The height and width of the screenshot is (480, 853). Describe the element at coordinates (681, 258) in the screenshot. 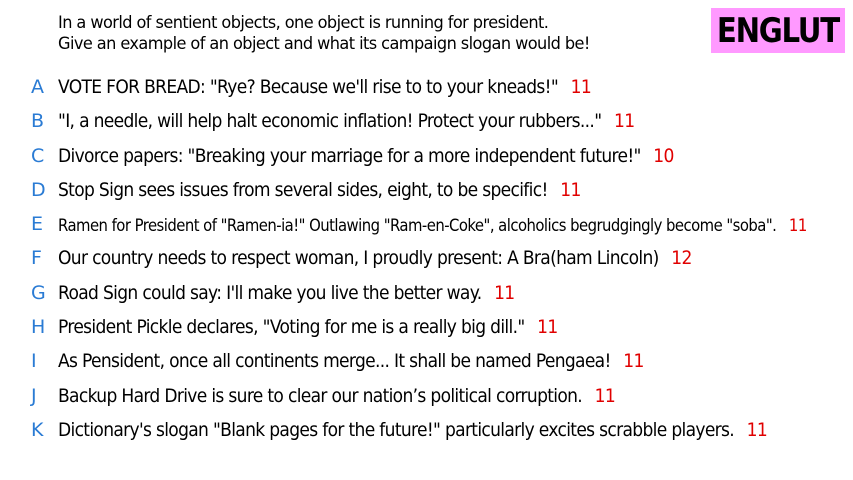

I see `answer-score: 12` at that location.